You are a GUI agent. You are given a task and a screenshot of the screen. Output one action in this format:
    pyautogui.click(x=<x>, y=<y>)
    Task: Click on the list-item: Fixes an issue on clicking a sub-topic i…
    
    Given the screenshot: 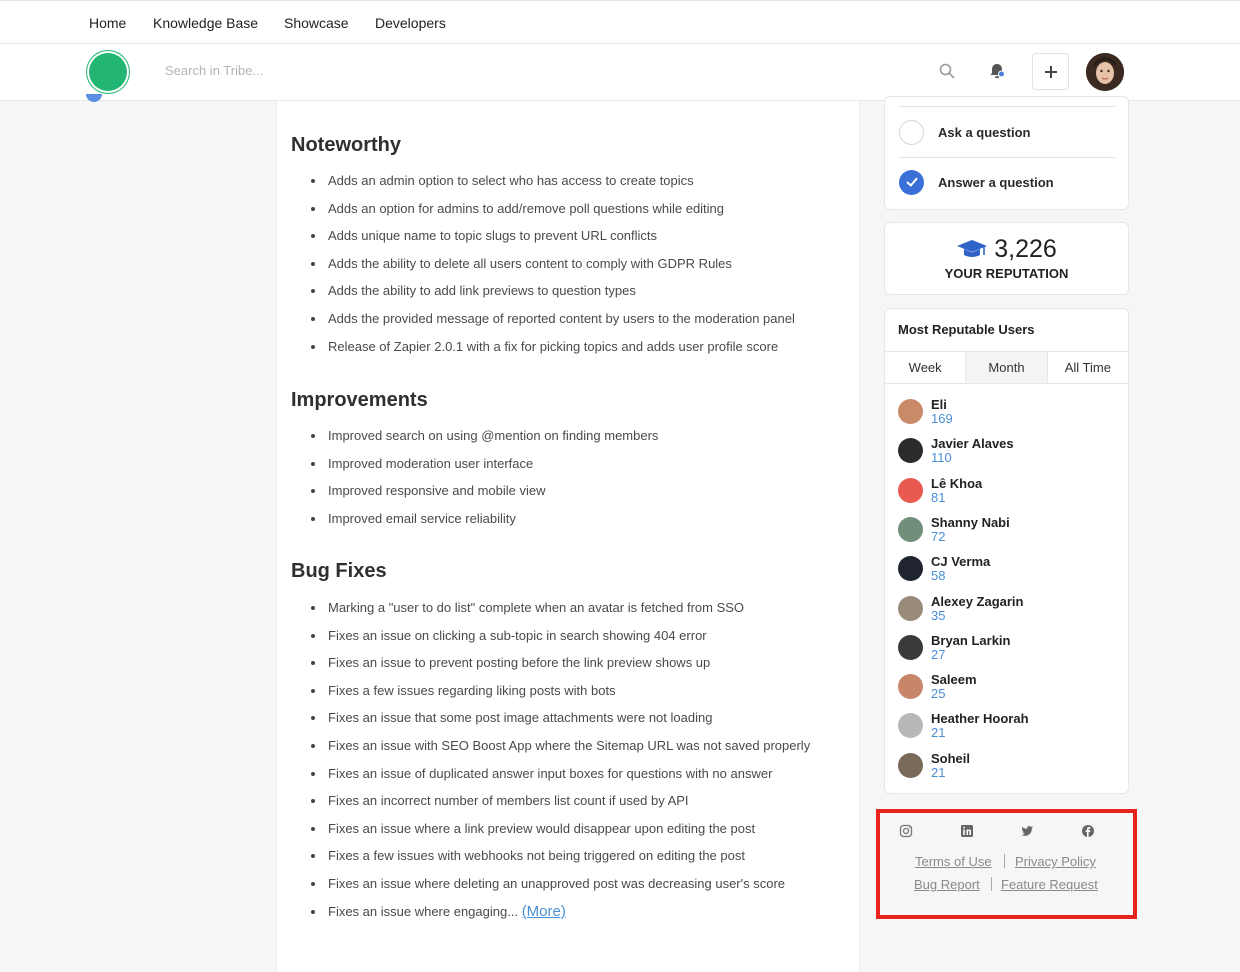 What is the action you would take?
    pyautogui.click(x=560, y=642)
    